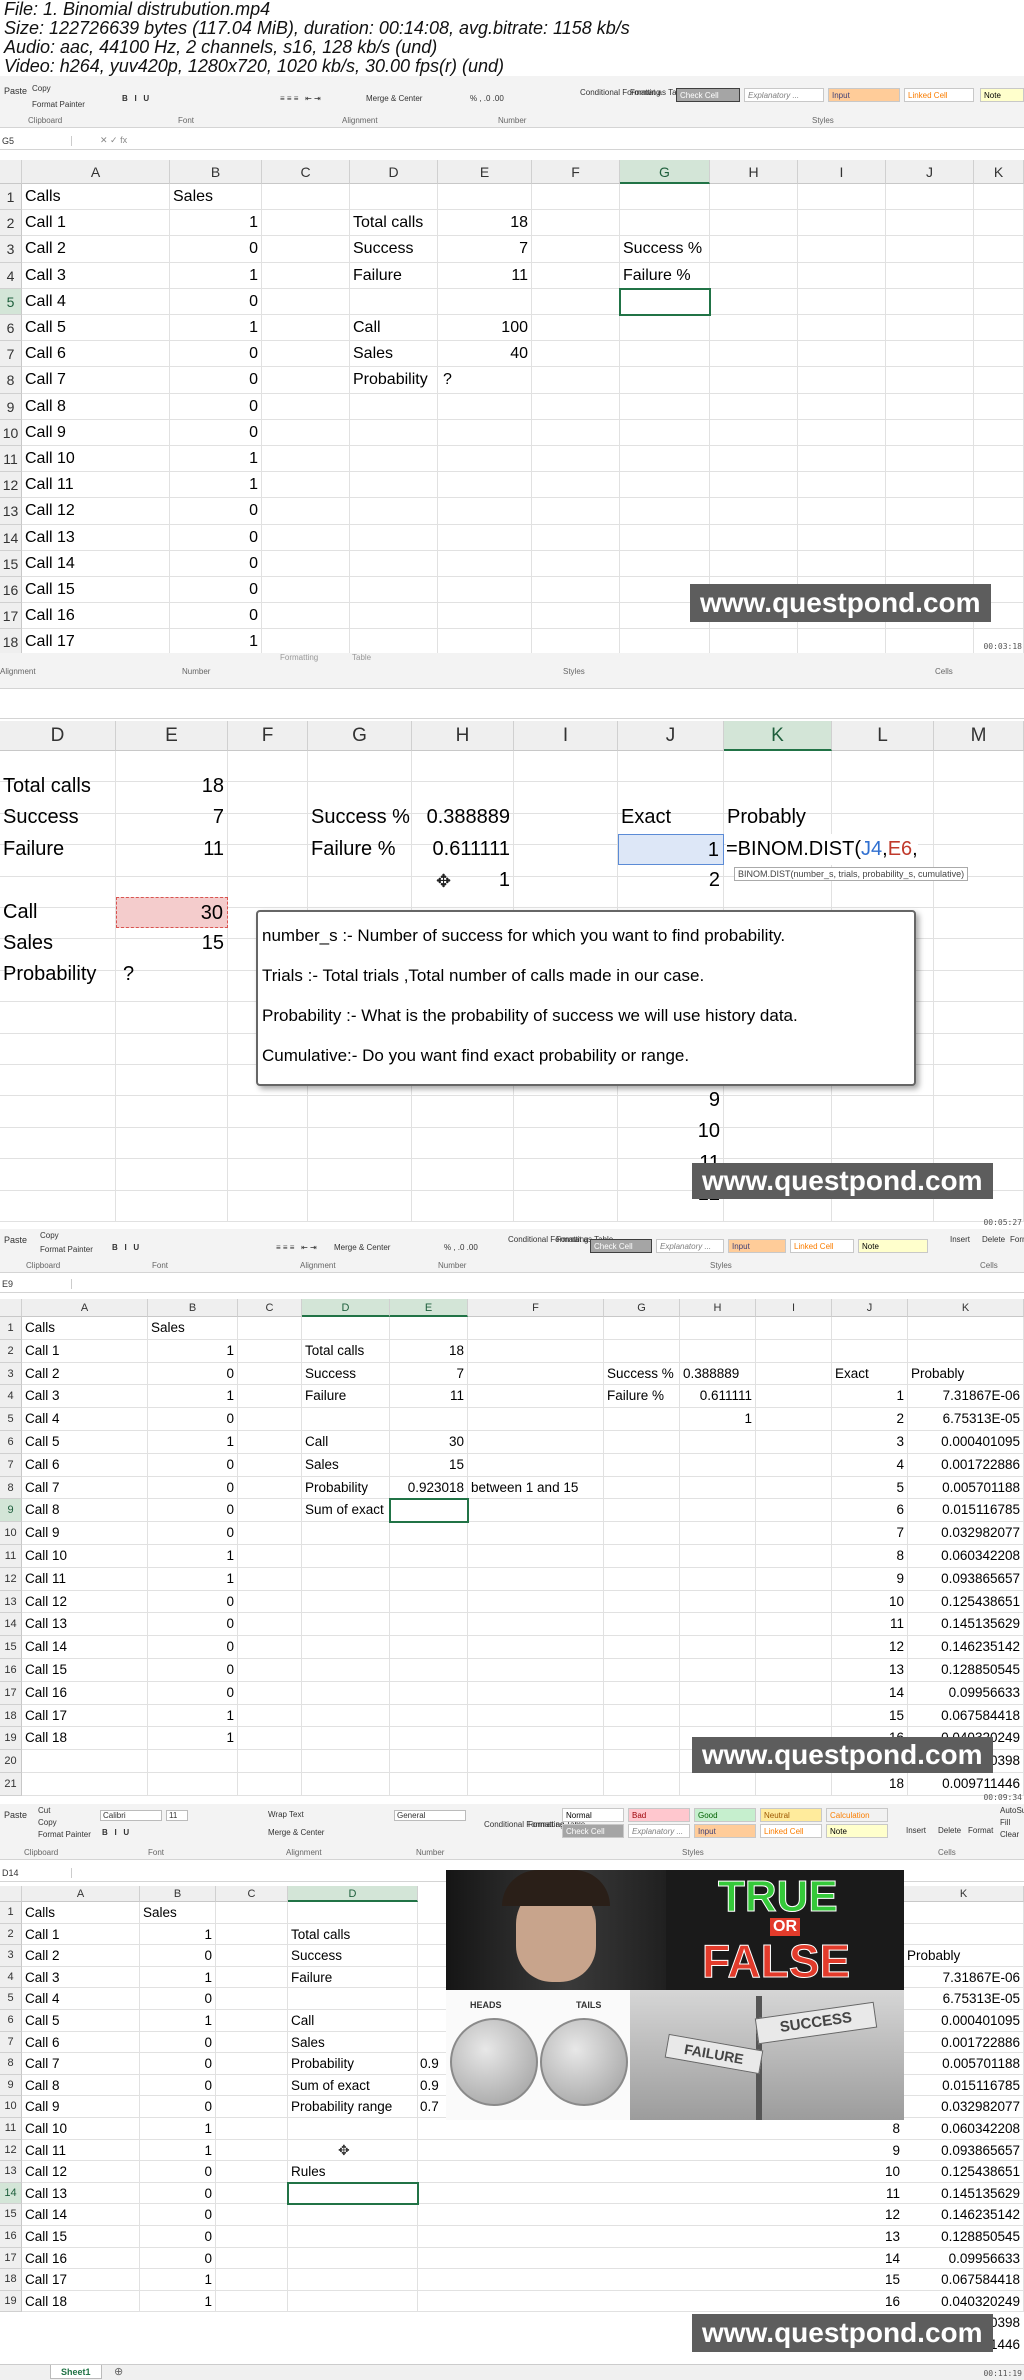  Describe the element at coordinates (964, 1894) in the screenshot. I see `column-header-k: K` at that location.